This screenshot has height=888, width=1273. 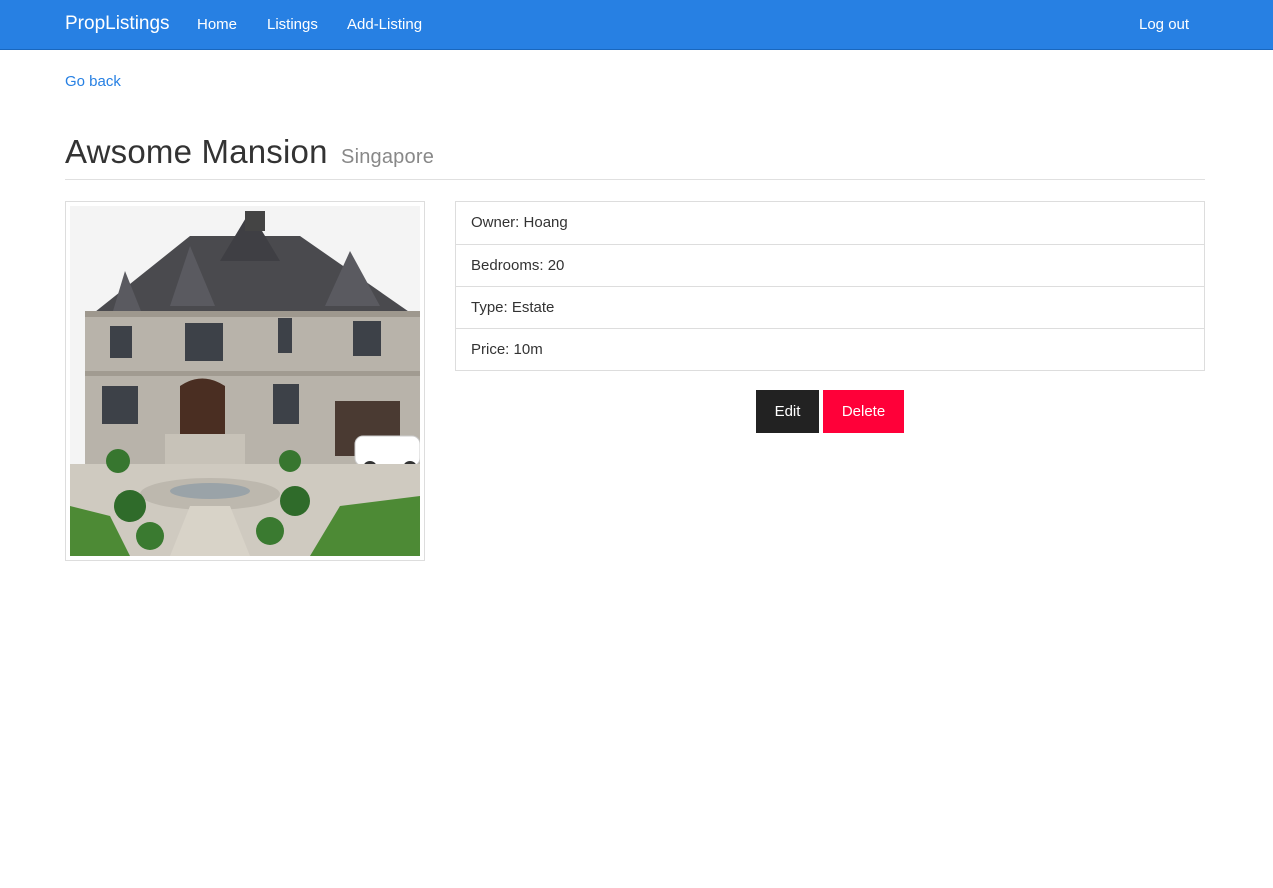 What do you see at coordinates (830, 349) in the screenshot?
I see `detail-price: Price: 10m` at bounding box center [830, 349].